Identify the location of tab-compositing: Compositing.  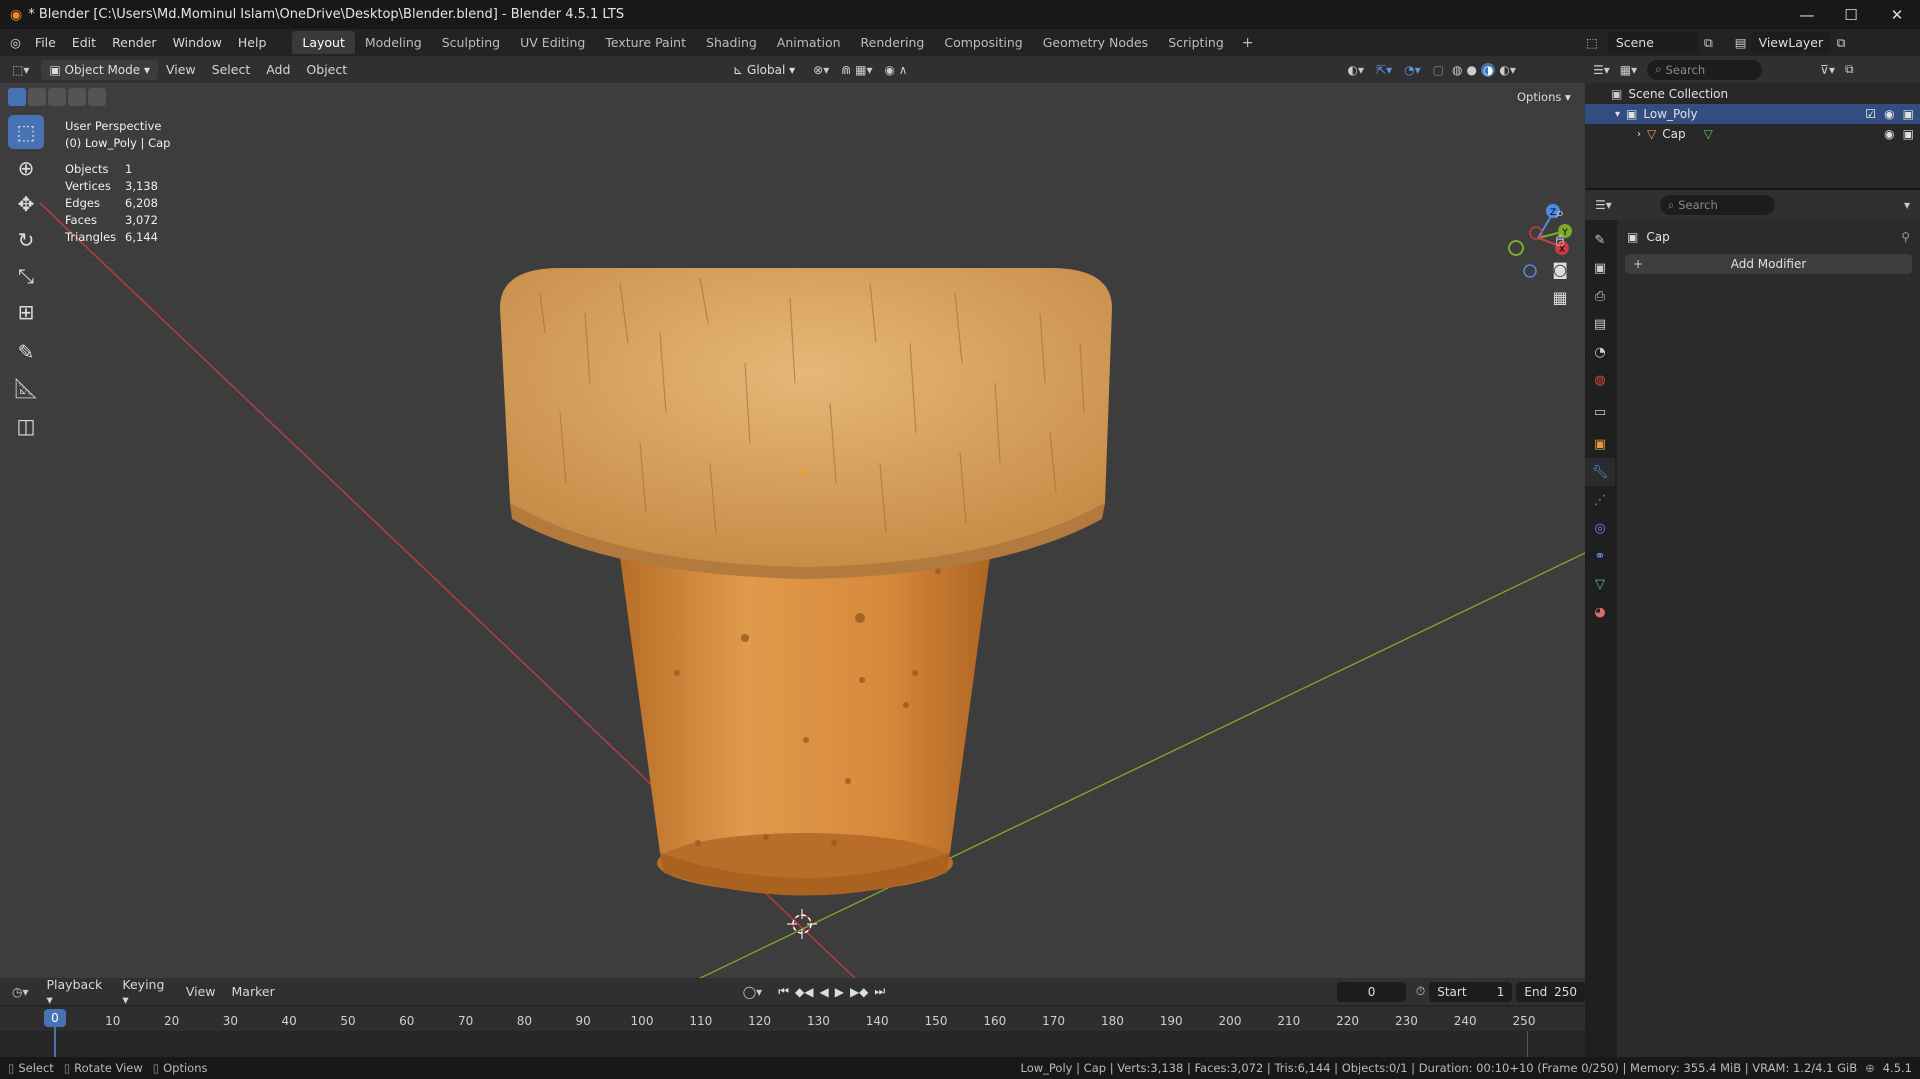
(983, 42).